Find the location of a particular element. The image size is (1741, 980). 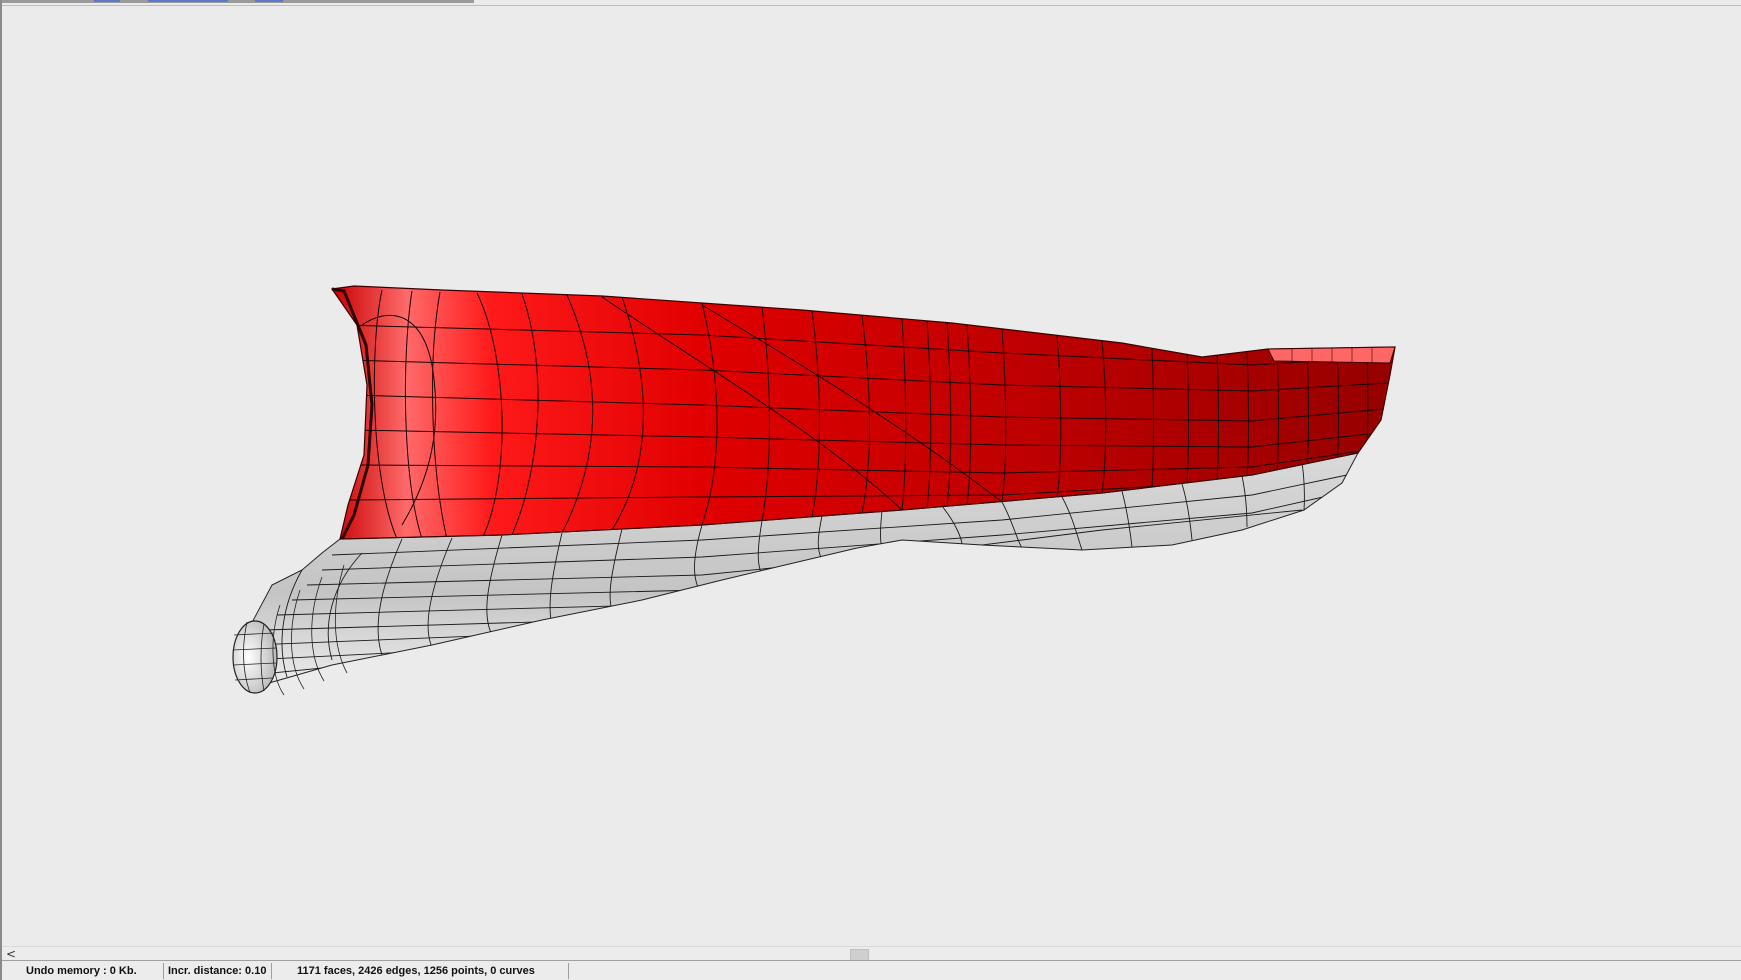

horizontal-scrollbar: < is located at coordinates (871, 953).